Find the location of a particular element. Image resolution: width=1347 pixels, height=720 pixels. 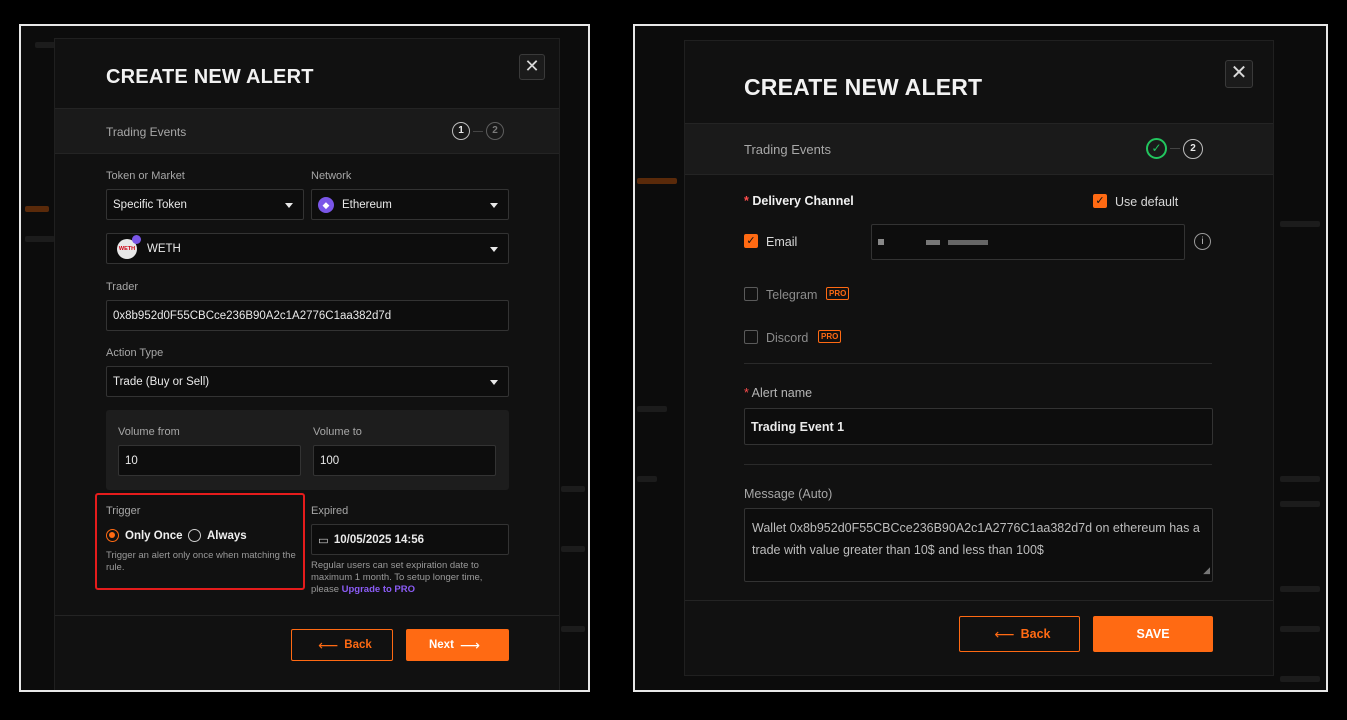

step-indicator: 1 2 is located at coordinates (478, 131).